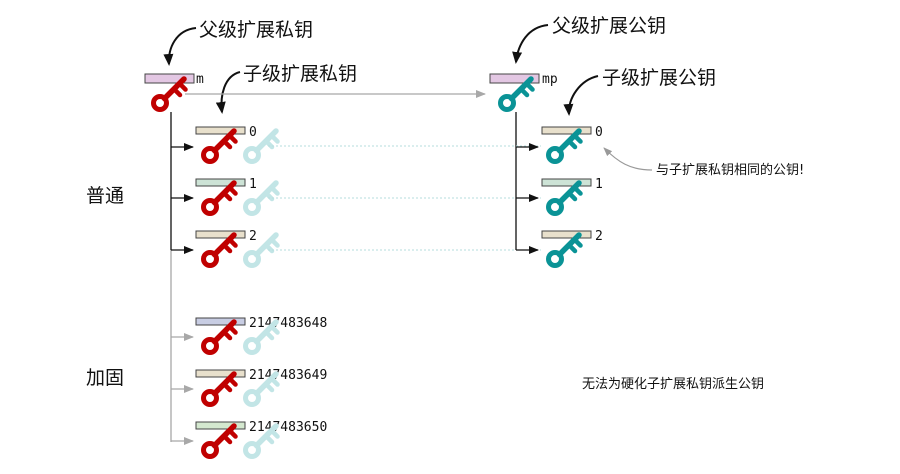 The height and width of the screenshot is (474, 900). What do you see at coordinates (180, 46) in the screenshot?
I see `parent-private-pointer-arrow` at bounding box center [180, 46].